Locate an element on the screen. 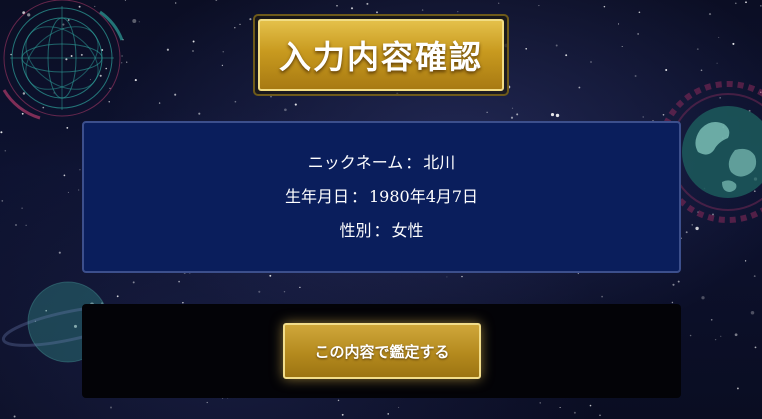 Image resolution: width=762 pixels, height=419 pixels. page-title-frame: 入力内容確認 is located at coordinates (381, 55).